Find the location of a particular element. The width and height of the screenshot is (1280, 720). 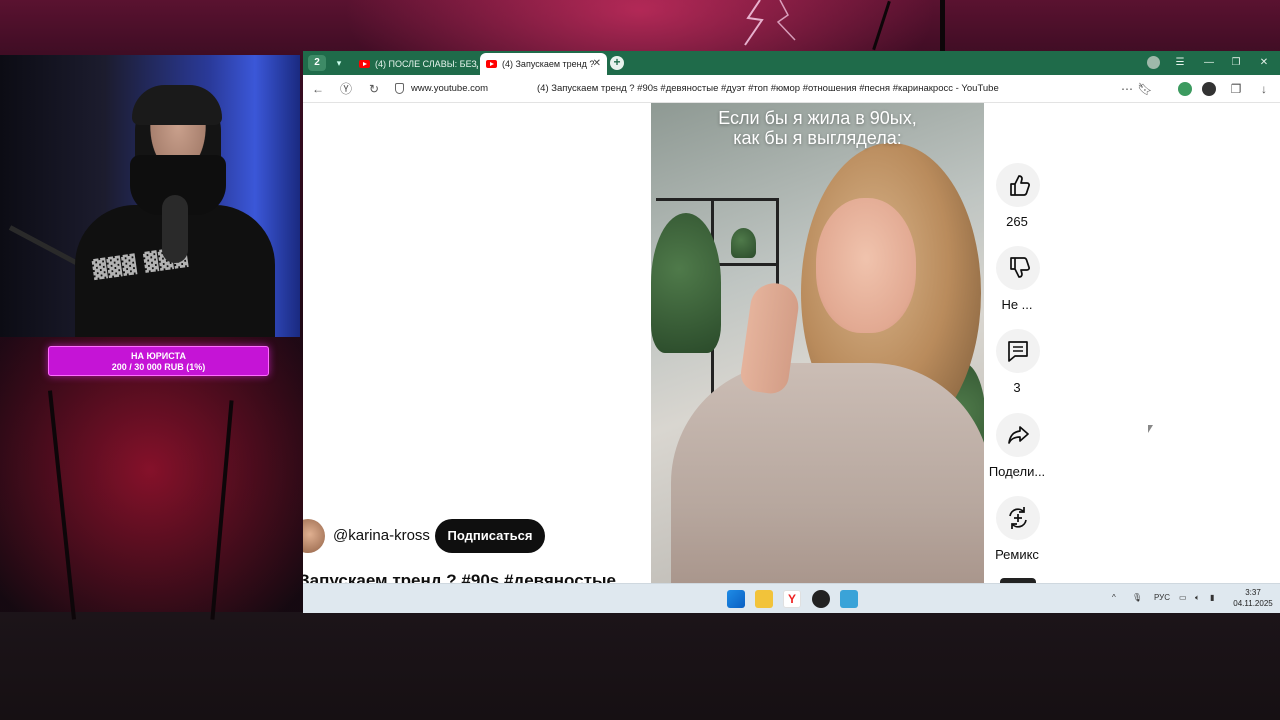

play-extension-icon is located at coordinates (1209, 89).